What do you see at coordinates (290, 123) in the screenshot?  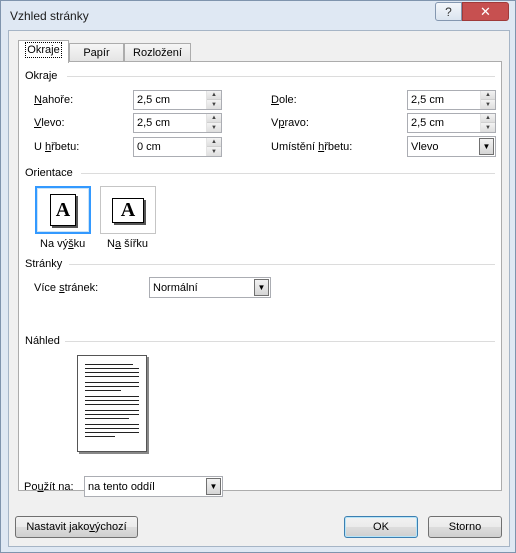 I see `right-margin-label: Vpravo:` at bounding box center [290, 123].